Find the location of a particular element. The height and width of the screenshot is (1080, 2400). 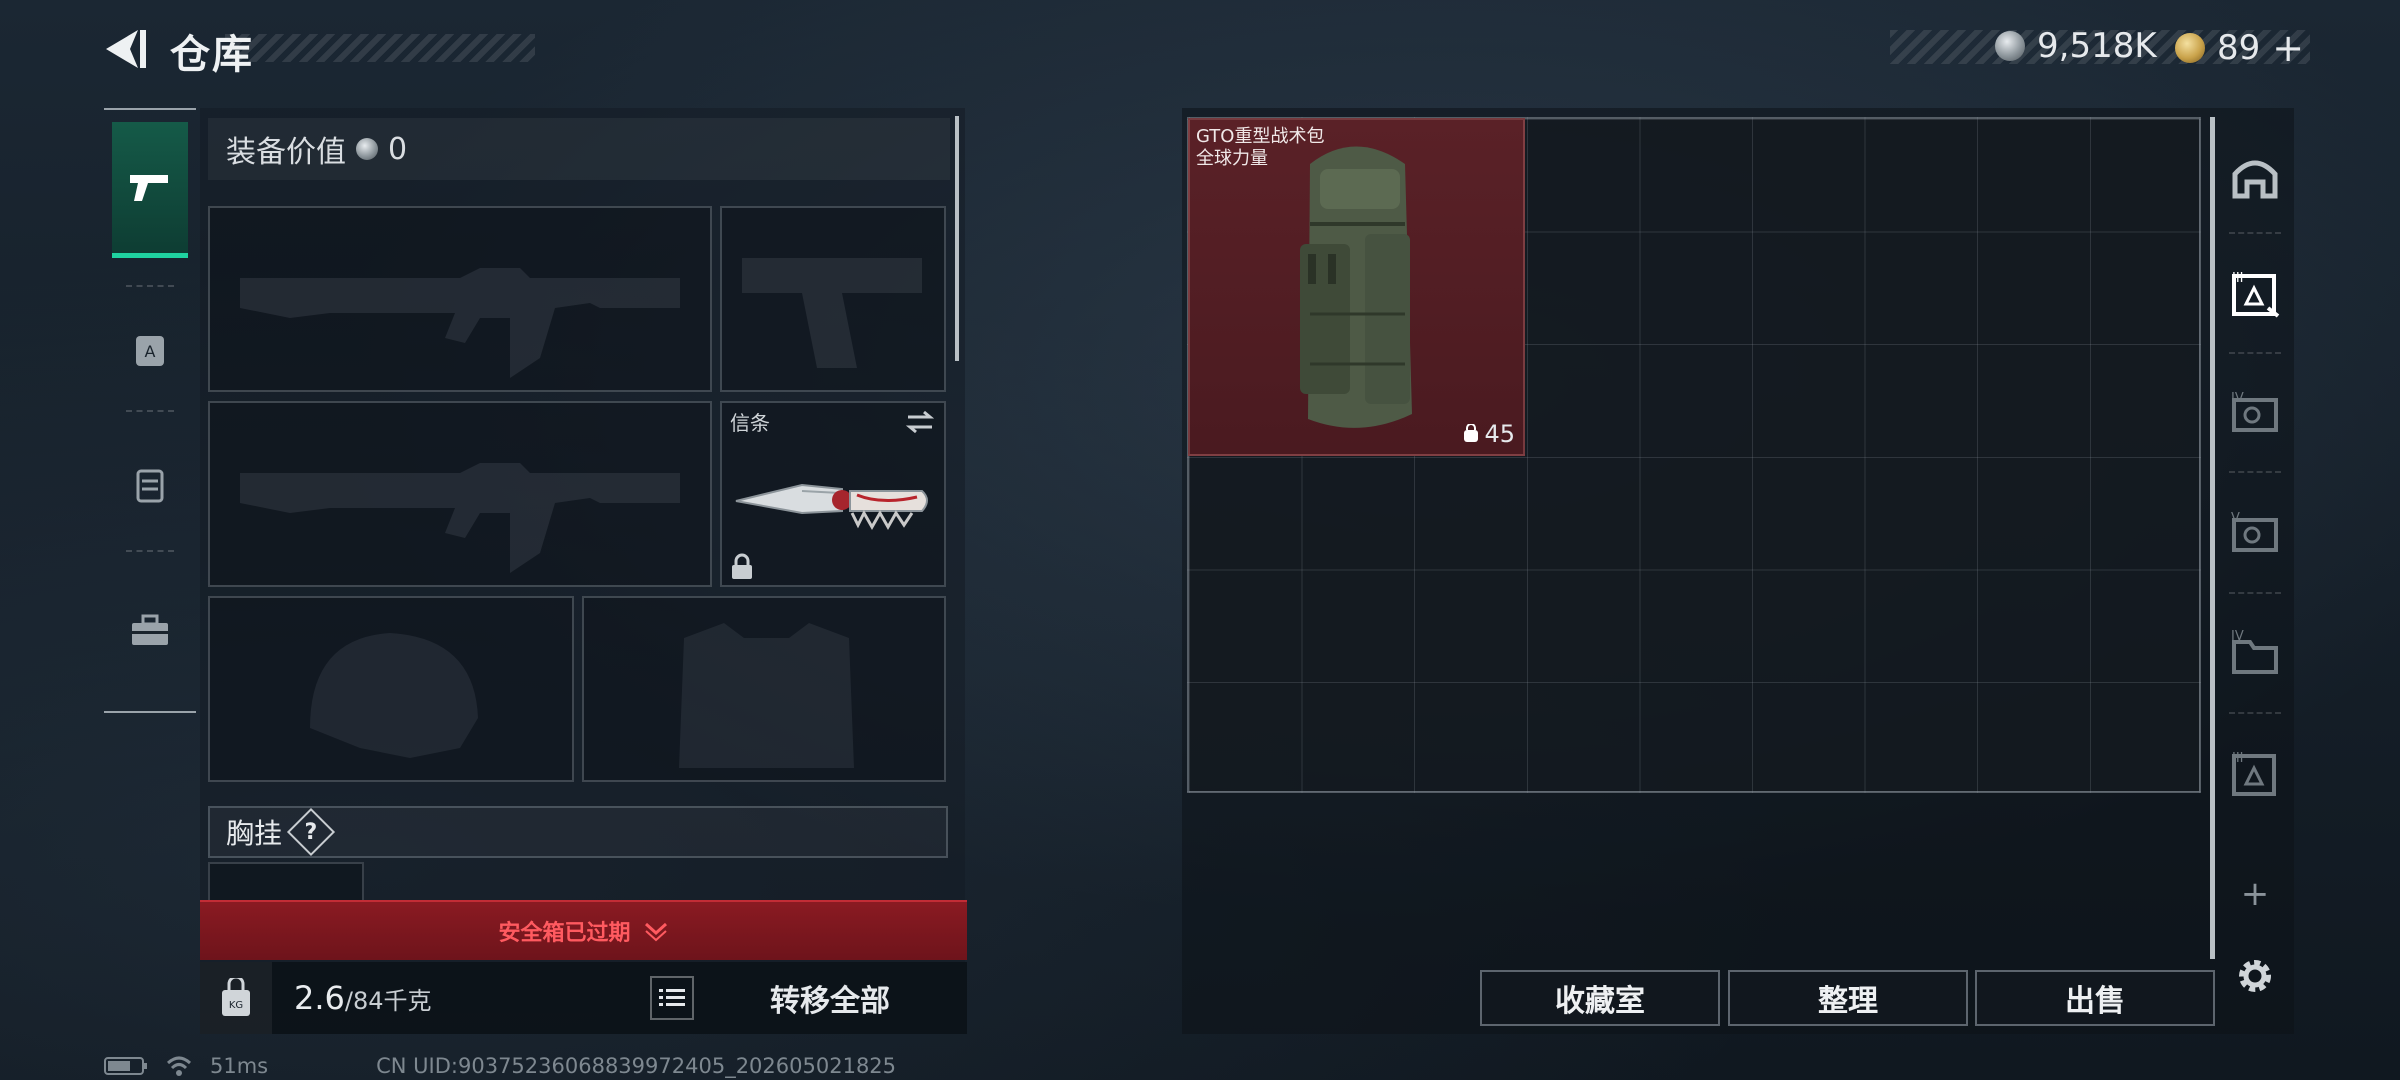

storage-tier-5-icon: V is located at coordinates (2254, 531).